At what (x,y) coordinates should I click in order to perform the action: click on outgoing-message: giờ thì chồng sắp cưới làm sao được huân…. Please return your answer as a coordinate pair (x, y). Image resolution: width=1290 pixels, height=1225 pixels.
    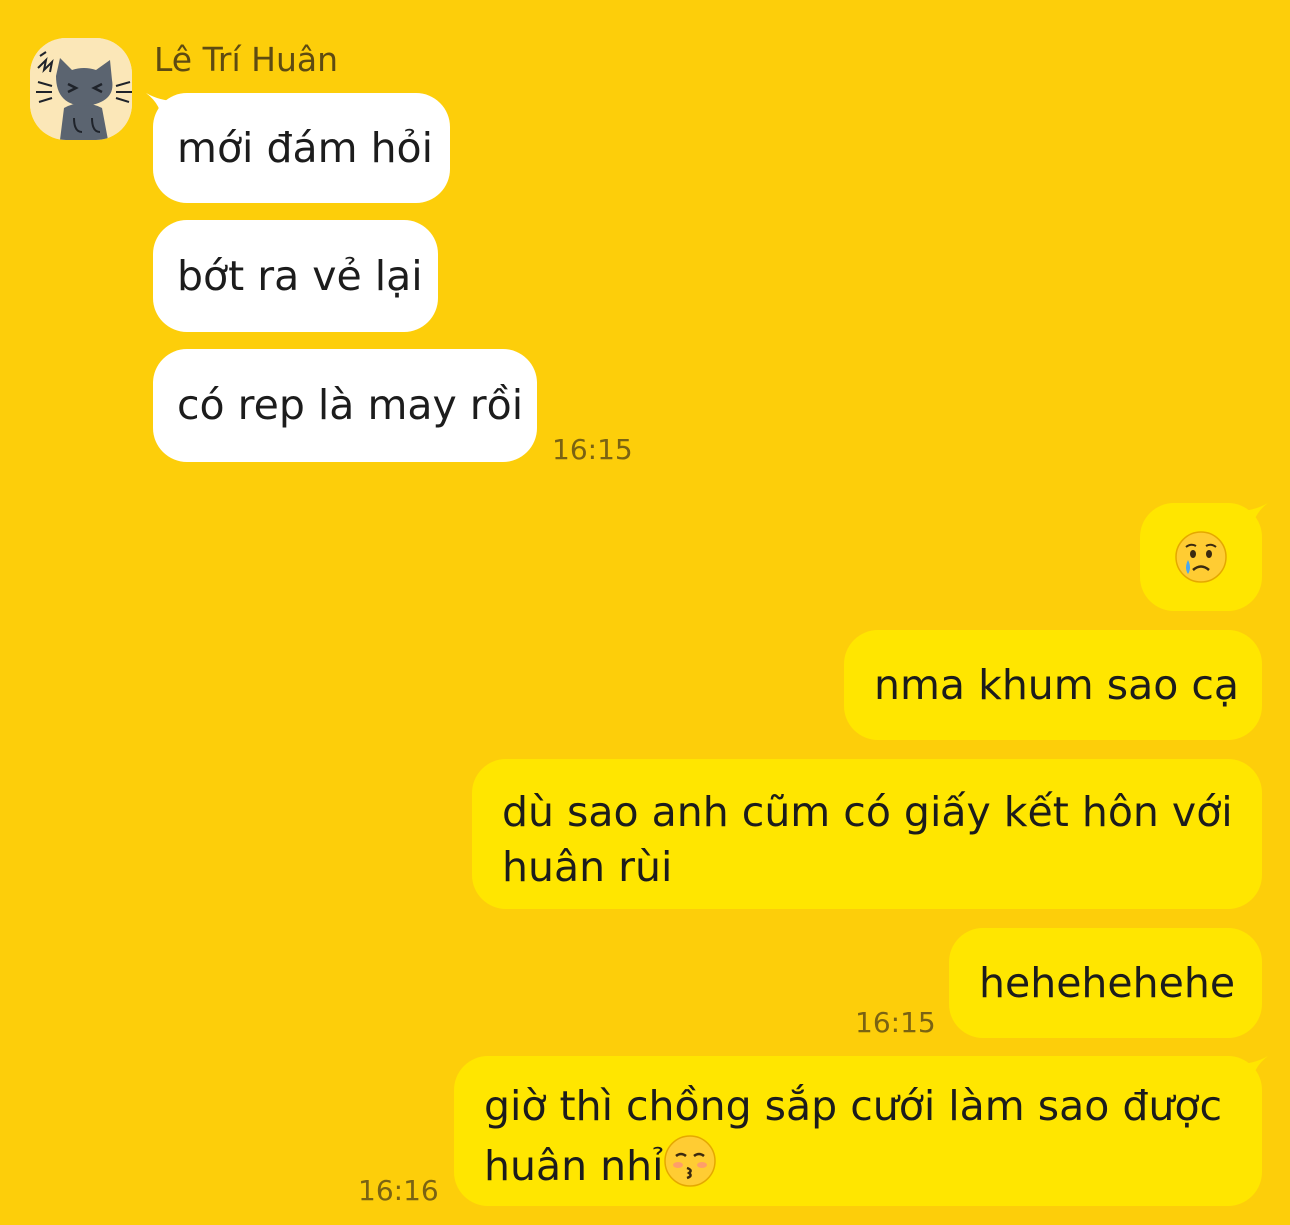
    Looking at the image, I should click on (858, 1131).